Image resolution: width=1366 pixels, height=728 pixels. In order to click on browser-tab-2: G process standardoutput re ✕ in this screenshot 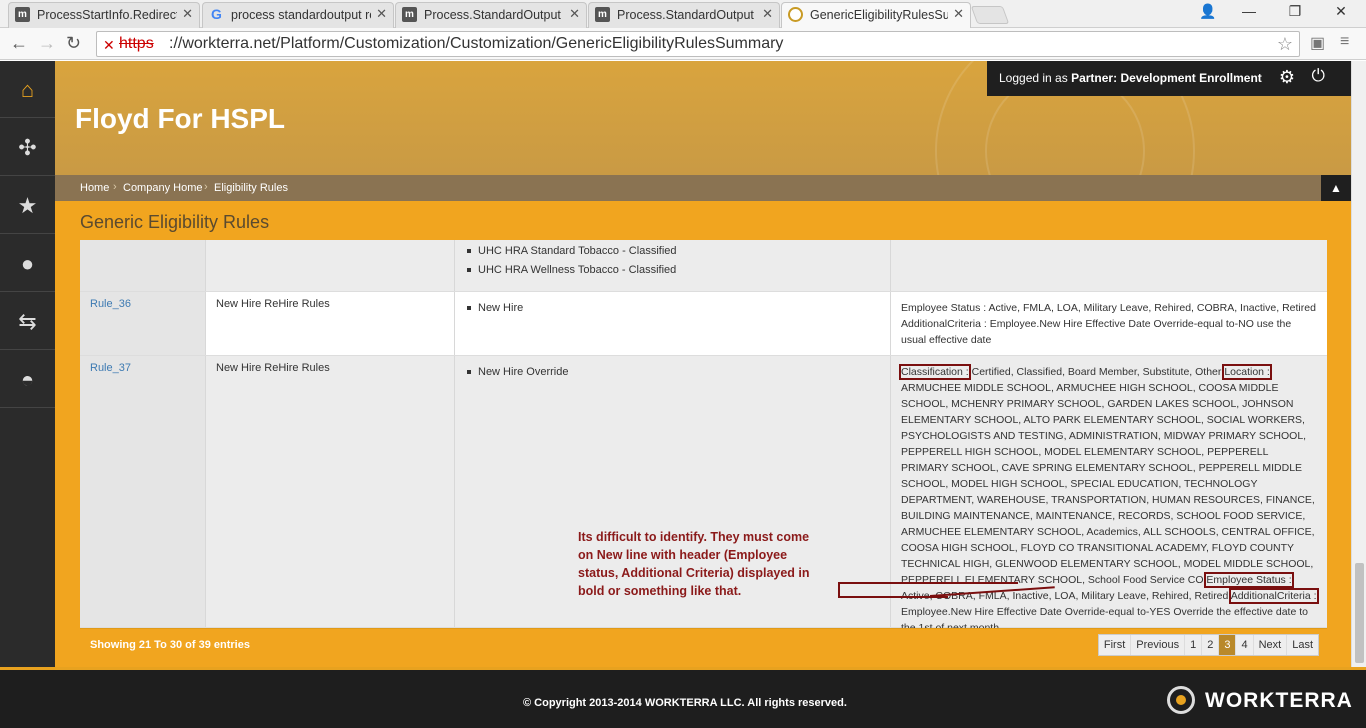, I will do `click(298, 15)`.